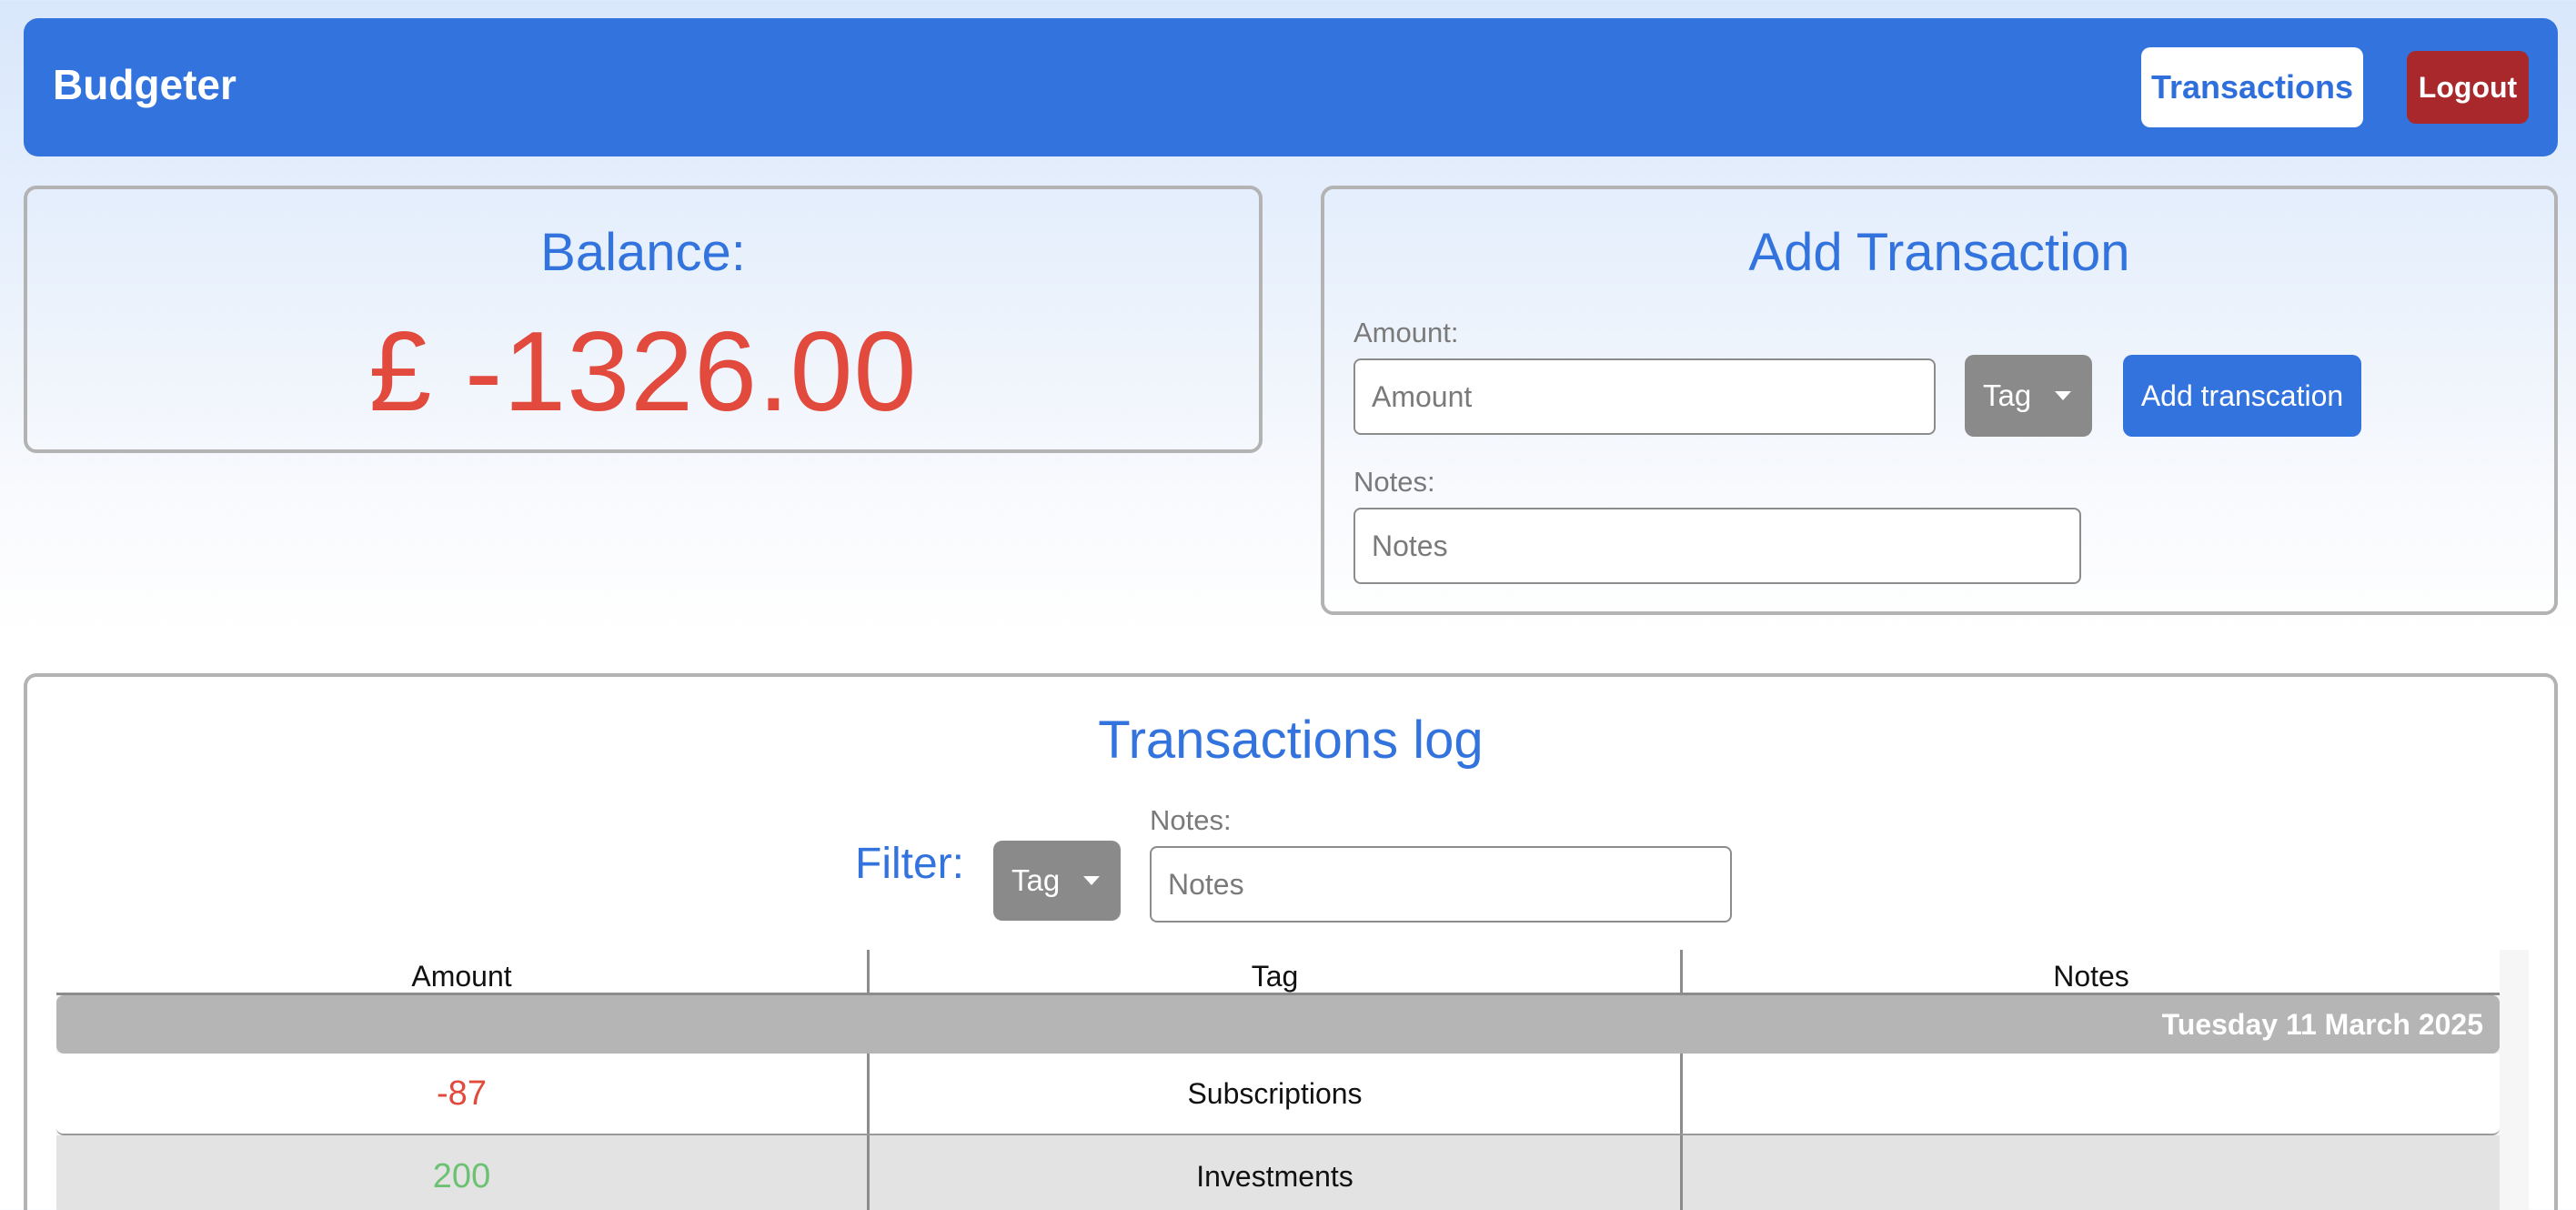 Image resolution: width=2576 pixels, height=1210 pixels. What do you see at coordinates (643, 252) in the screenshot?
I see `balance-title: Balance:` at bounding box center [643, 252].